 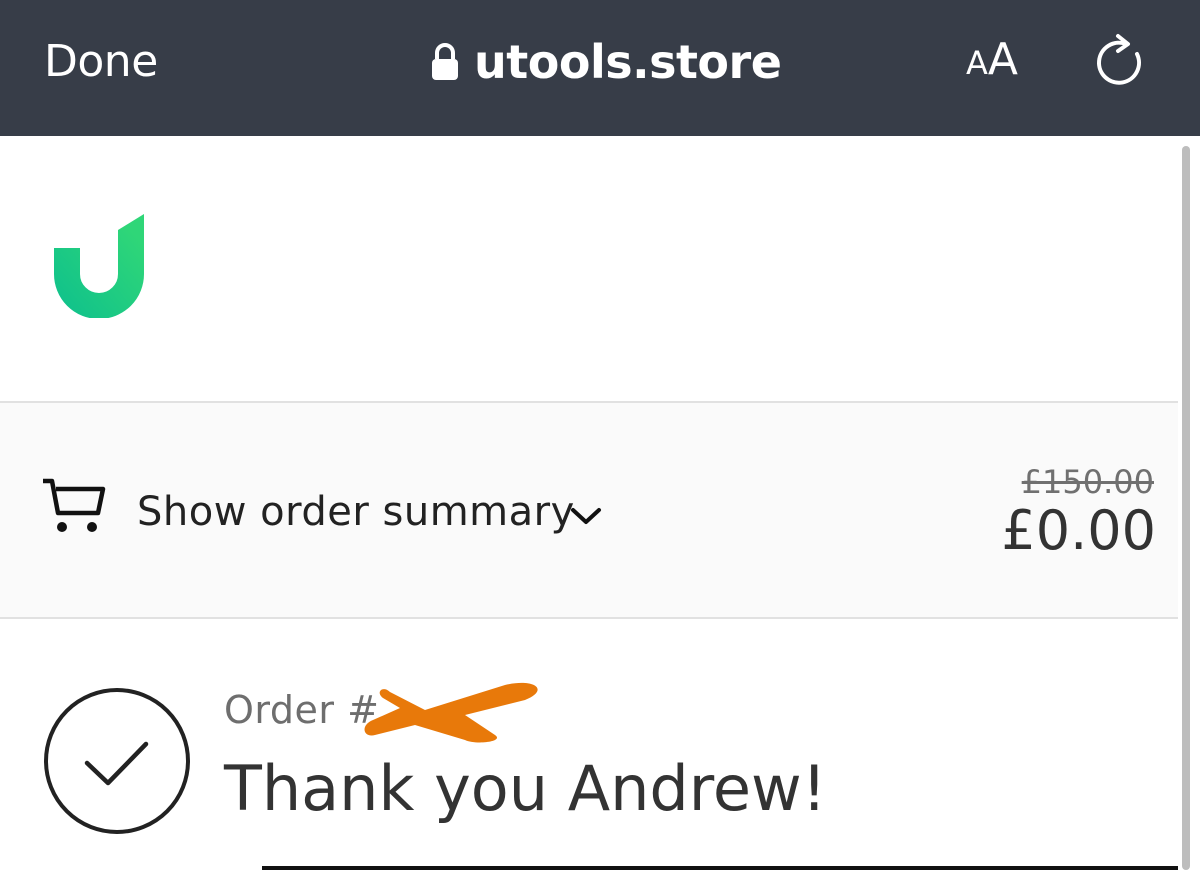 I want to click on text-size-large-glyph: A, so click(x=1002, y=59).